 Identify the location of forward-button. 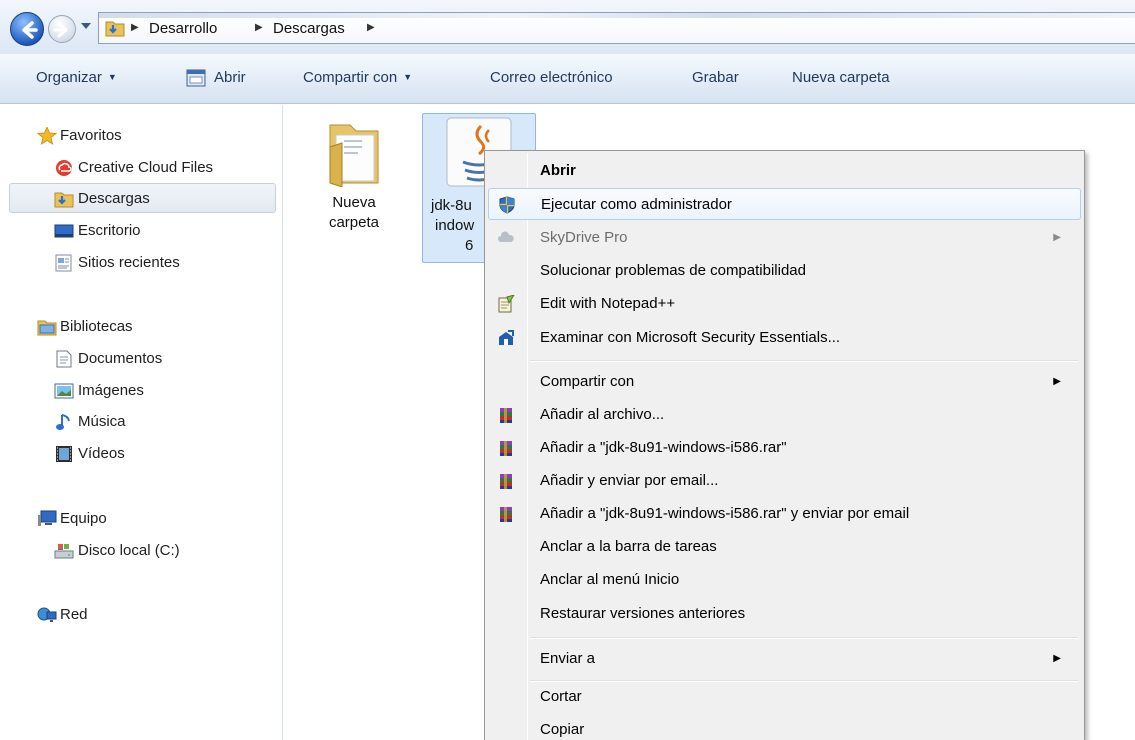
(62, 29).